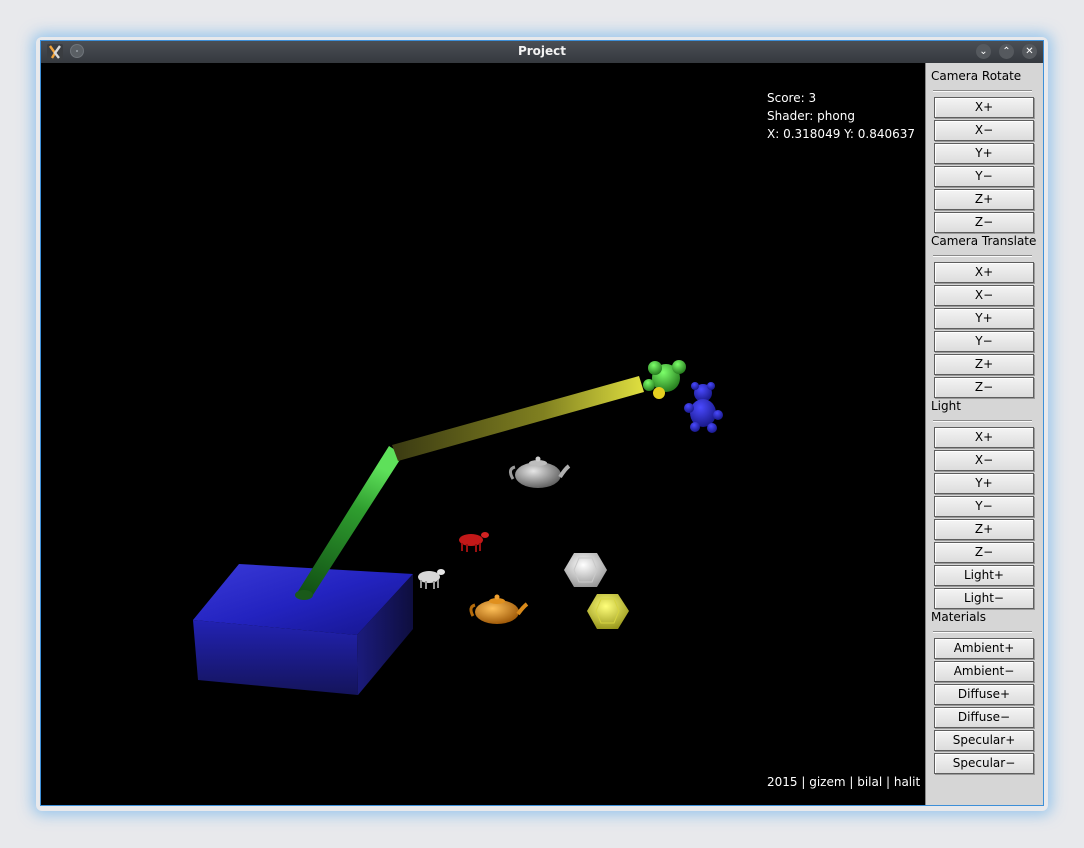 Image resolution: width=1084 pixels, height=848 pixels. Describe the element at coordinates (474, 542) in the screenshot. I see `red-cow` at that location.